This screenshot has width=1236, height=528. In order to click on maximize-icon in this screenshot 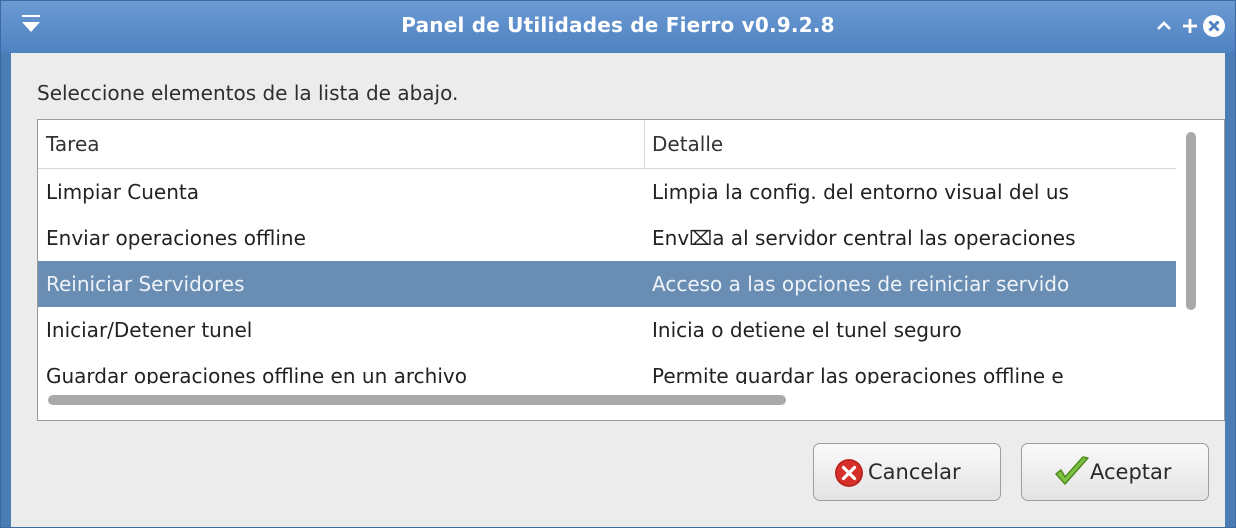, I will do `click(1164, 26)`.